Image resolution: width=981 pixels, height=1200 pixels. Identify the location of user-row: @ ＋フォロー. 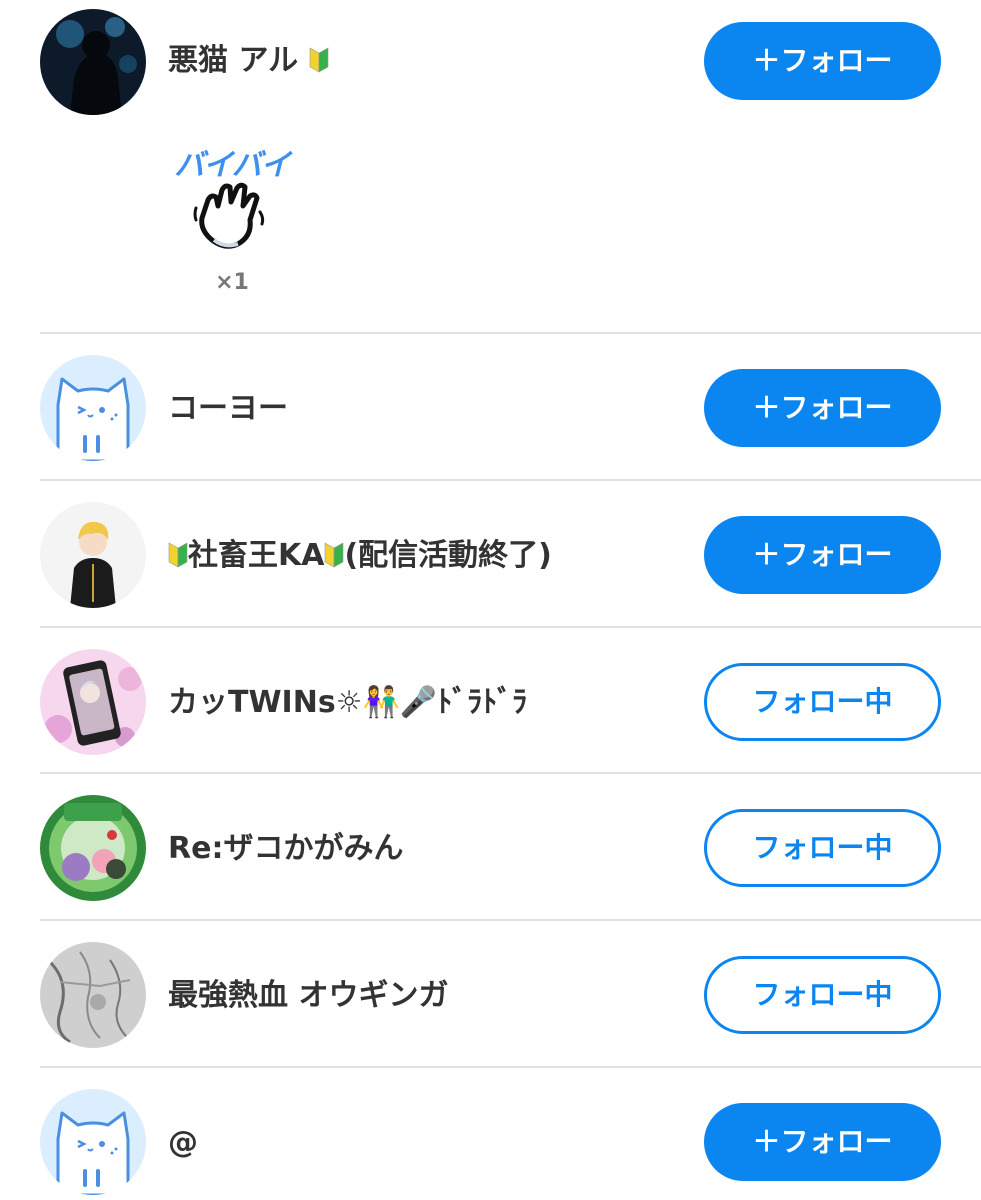
(490, 1134).